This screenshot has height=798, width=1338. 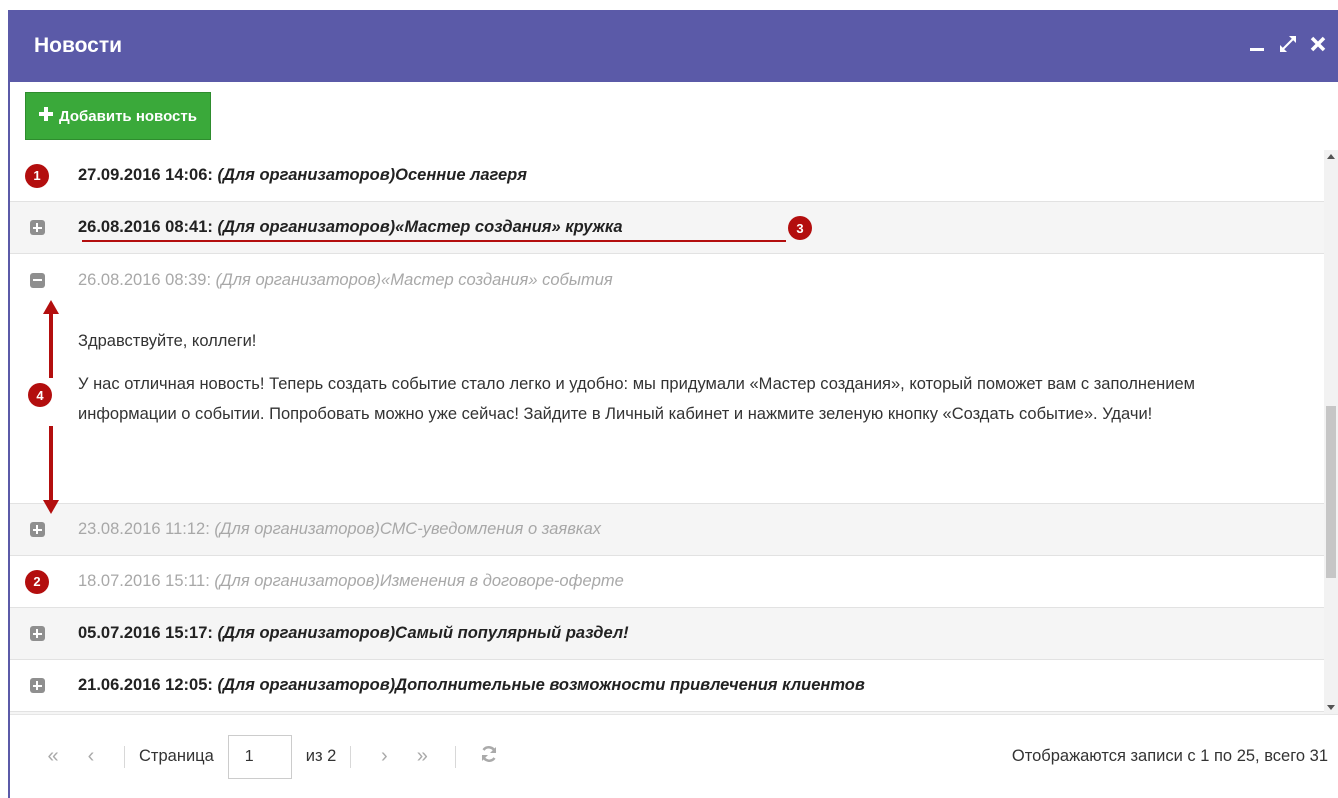 What do you see at coordinates (1169, 756) in the screenshot?
I see `records-status: Отображаются записи с 1 по 25, всего 31` at bounding box center [1169, 756].